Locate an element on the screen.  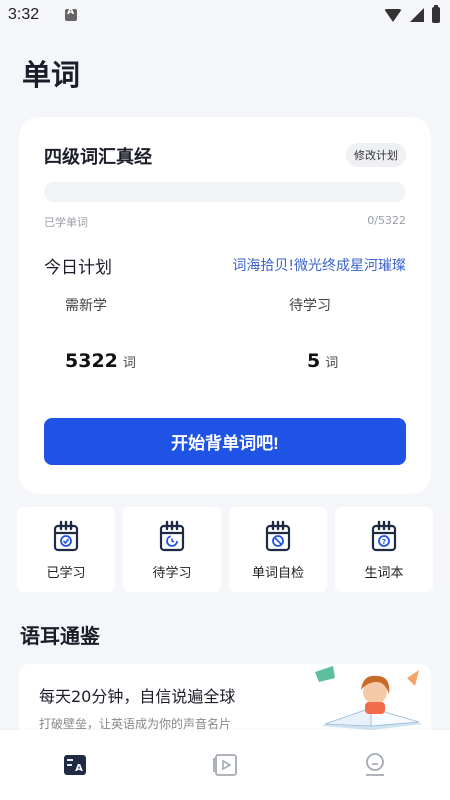
start-studying-button: 开始背单词吧! is located at coordinates (225, 441).